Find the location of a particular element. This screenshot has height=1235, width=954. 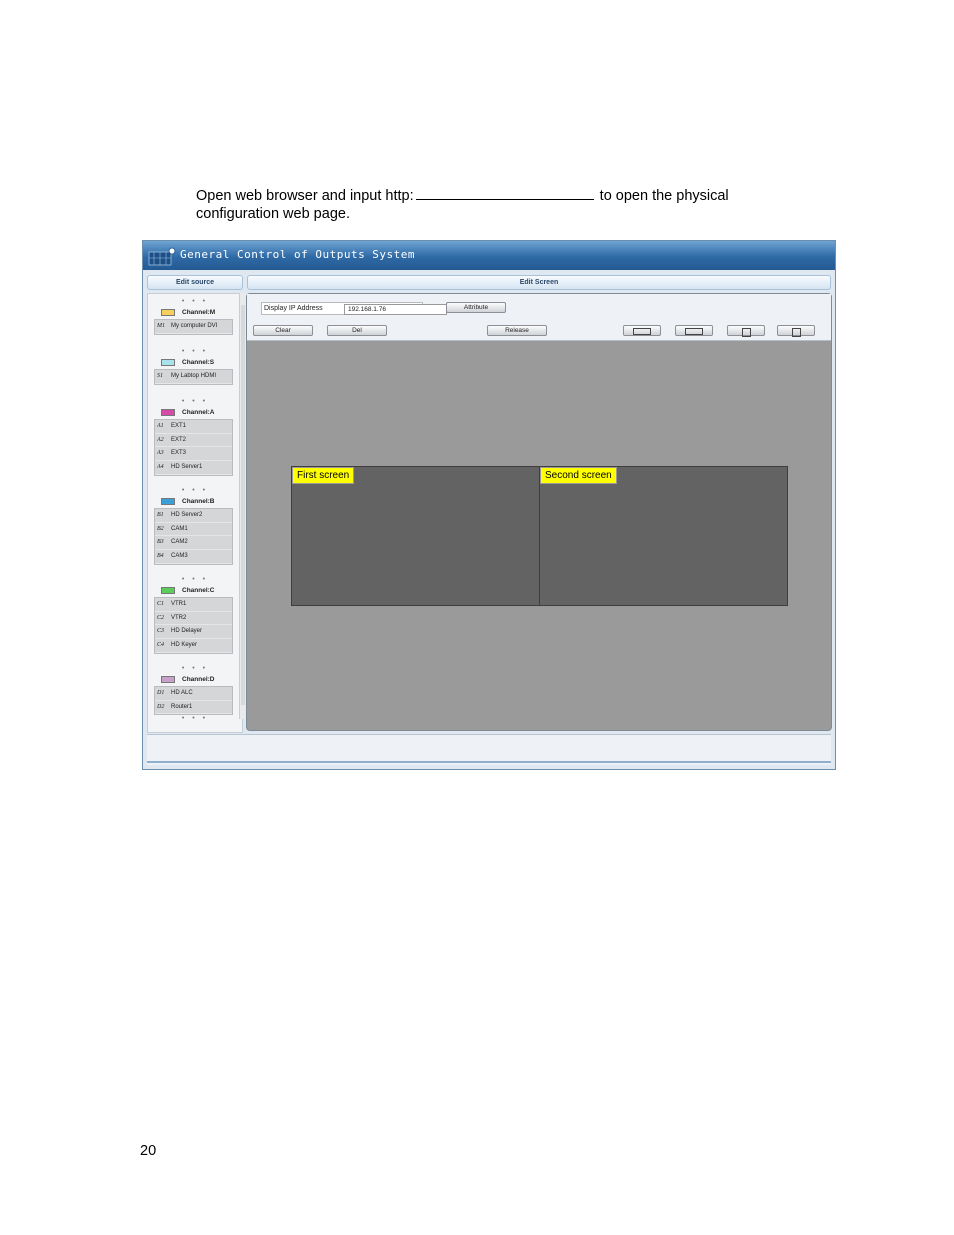

channel-header: Channel:M is located at coordinates (195, 312).